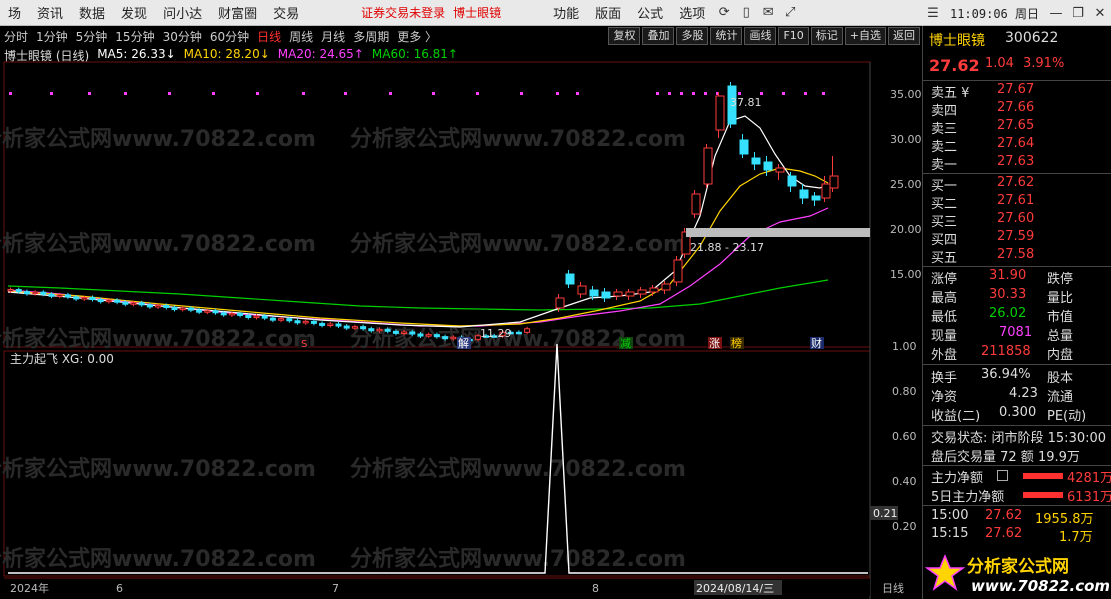  Describe the element at coordinates (793, 36) in the screenshot. I see `f10-button: F10` at that location.